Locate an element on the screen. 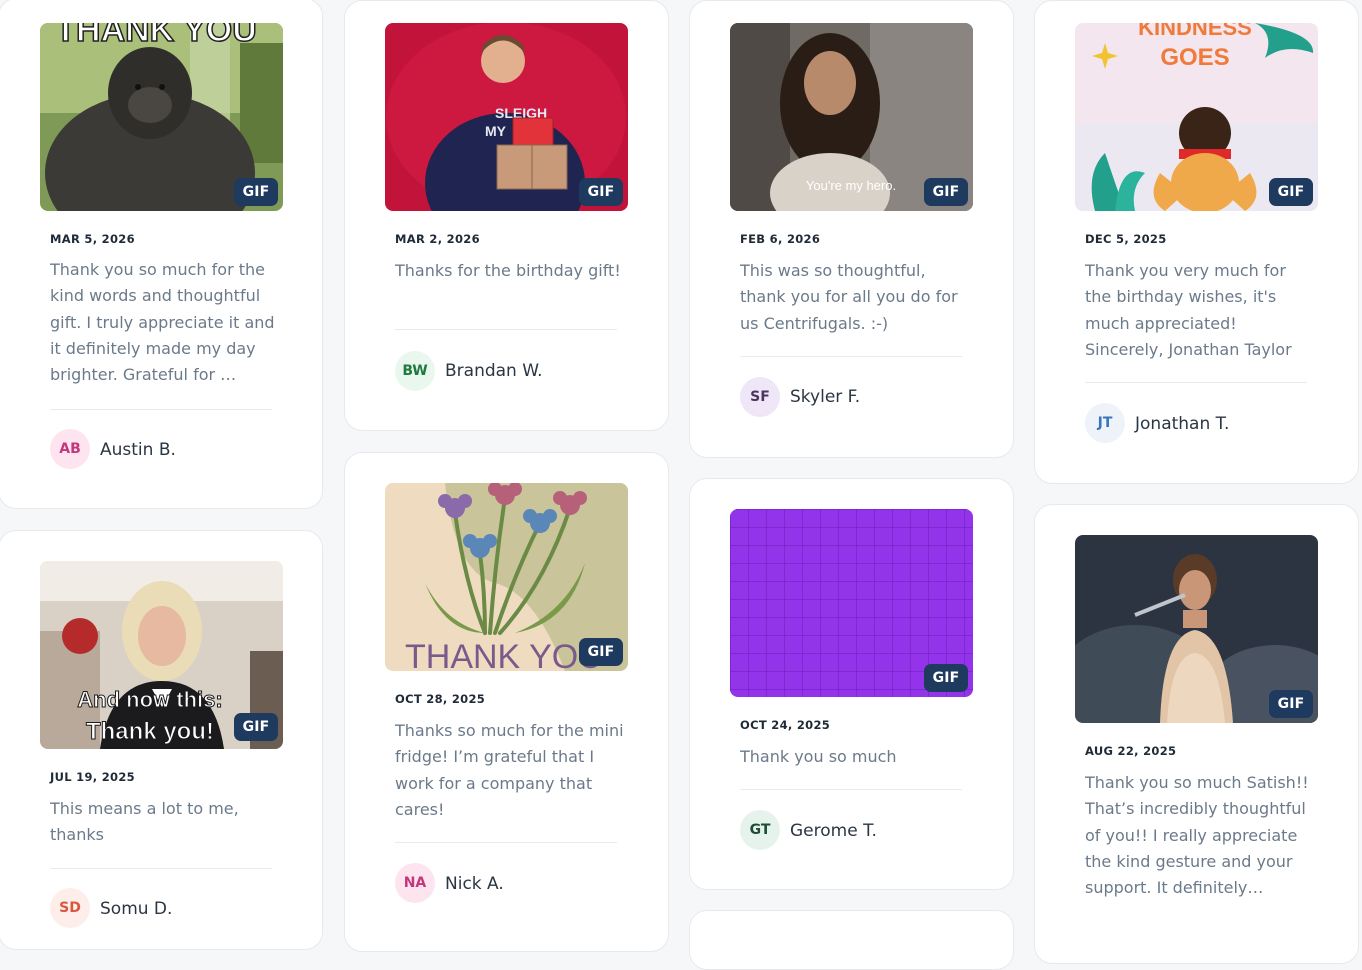  gif-caption-line1: KINDNESS is located at coordinates (1195, 31).